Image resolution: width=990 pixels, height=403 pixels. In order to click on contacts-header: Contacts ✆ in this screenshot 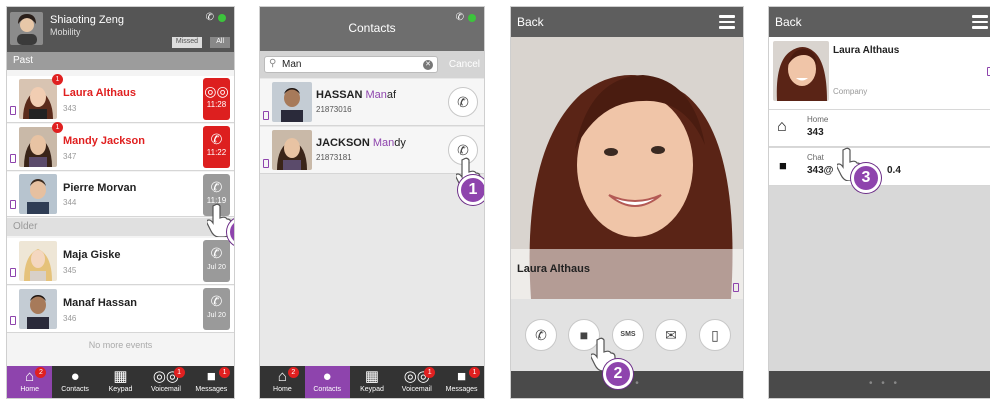, I will do `click(372, 29)`.